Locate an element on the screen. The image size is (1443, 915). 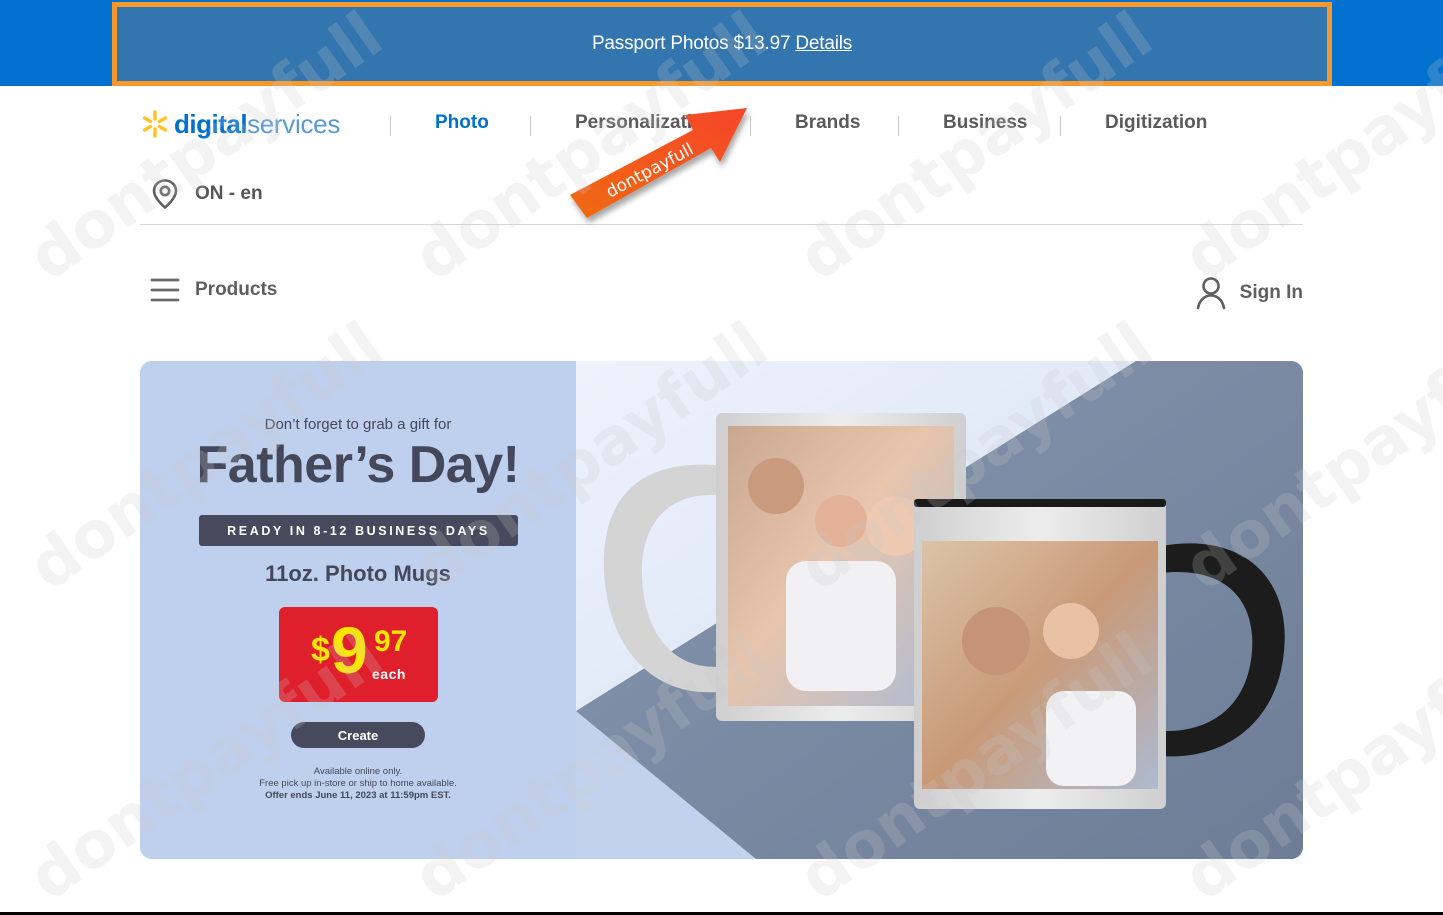
promo-text: Passport Photos $13.97 is located at coordinates (691, 43).